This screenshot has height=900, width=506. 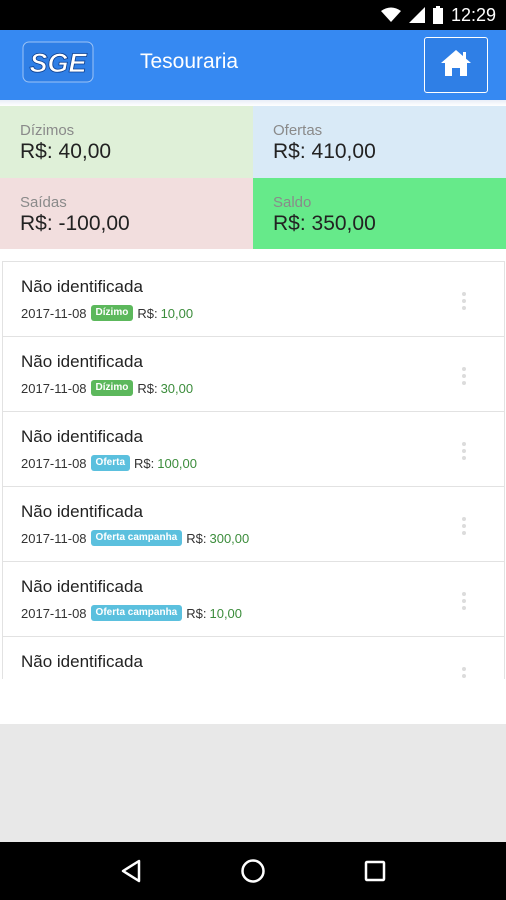 What do you see at coordinates (47, 130) in the screenshot?
I see `summary-dizimos-label: Dízimos` at bounding box center [47, 130].